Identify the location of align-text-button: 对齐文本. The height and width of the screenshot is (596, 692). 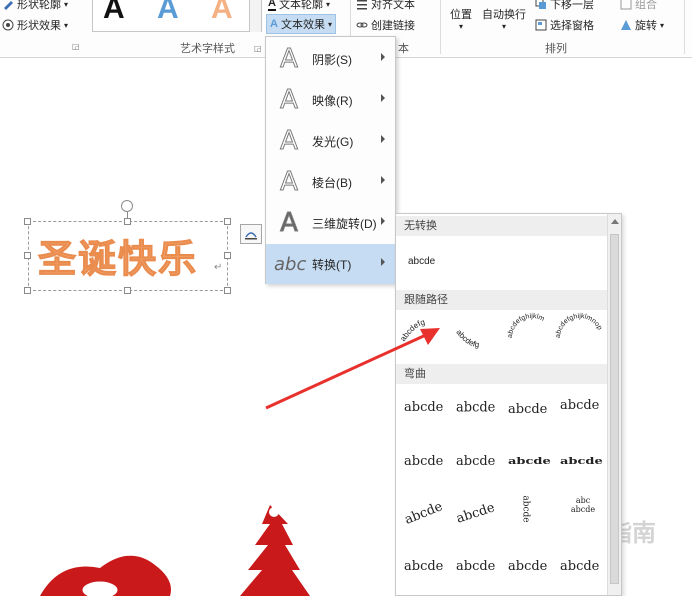
(385, 6).